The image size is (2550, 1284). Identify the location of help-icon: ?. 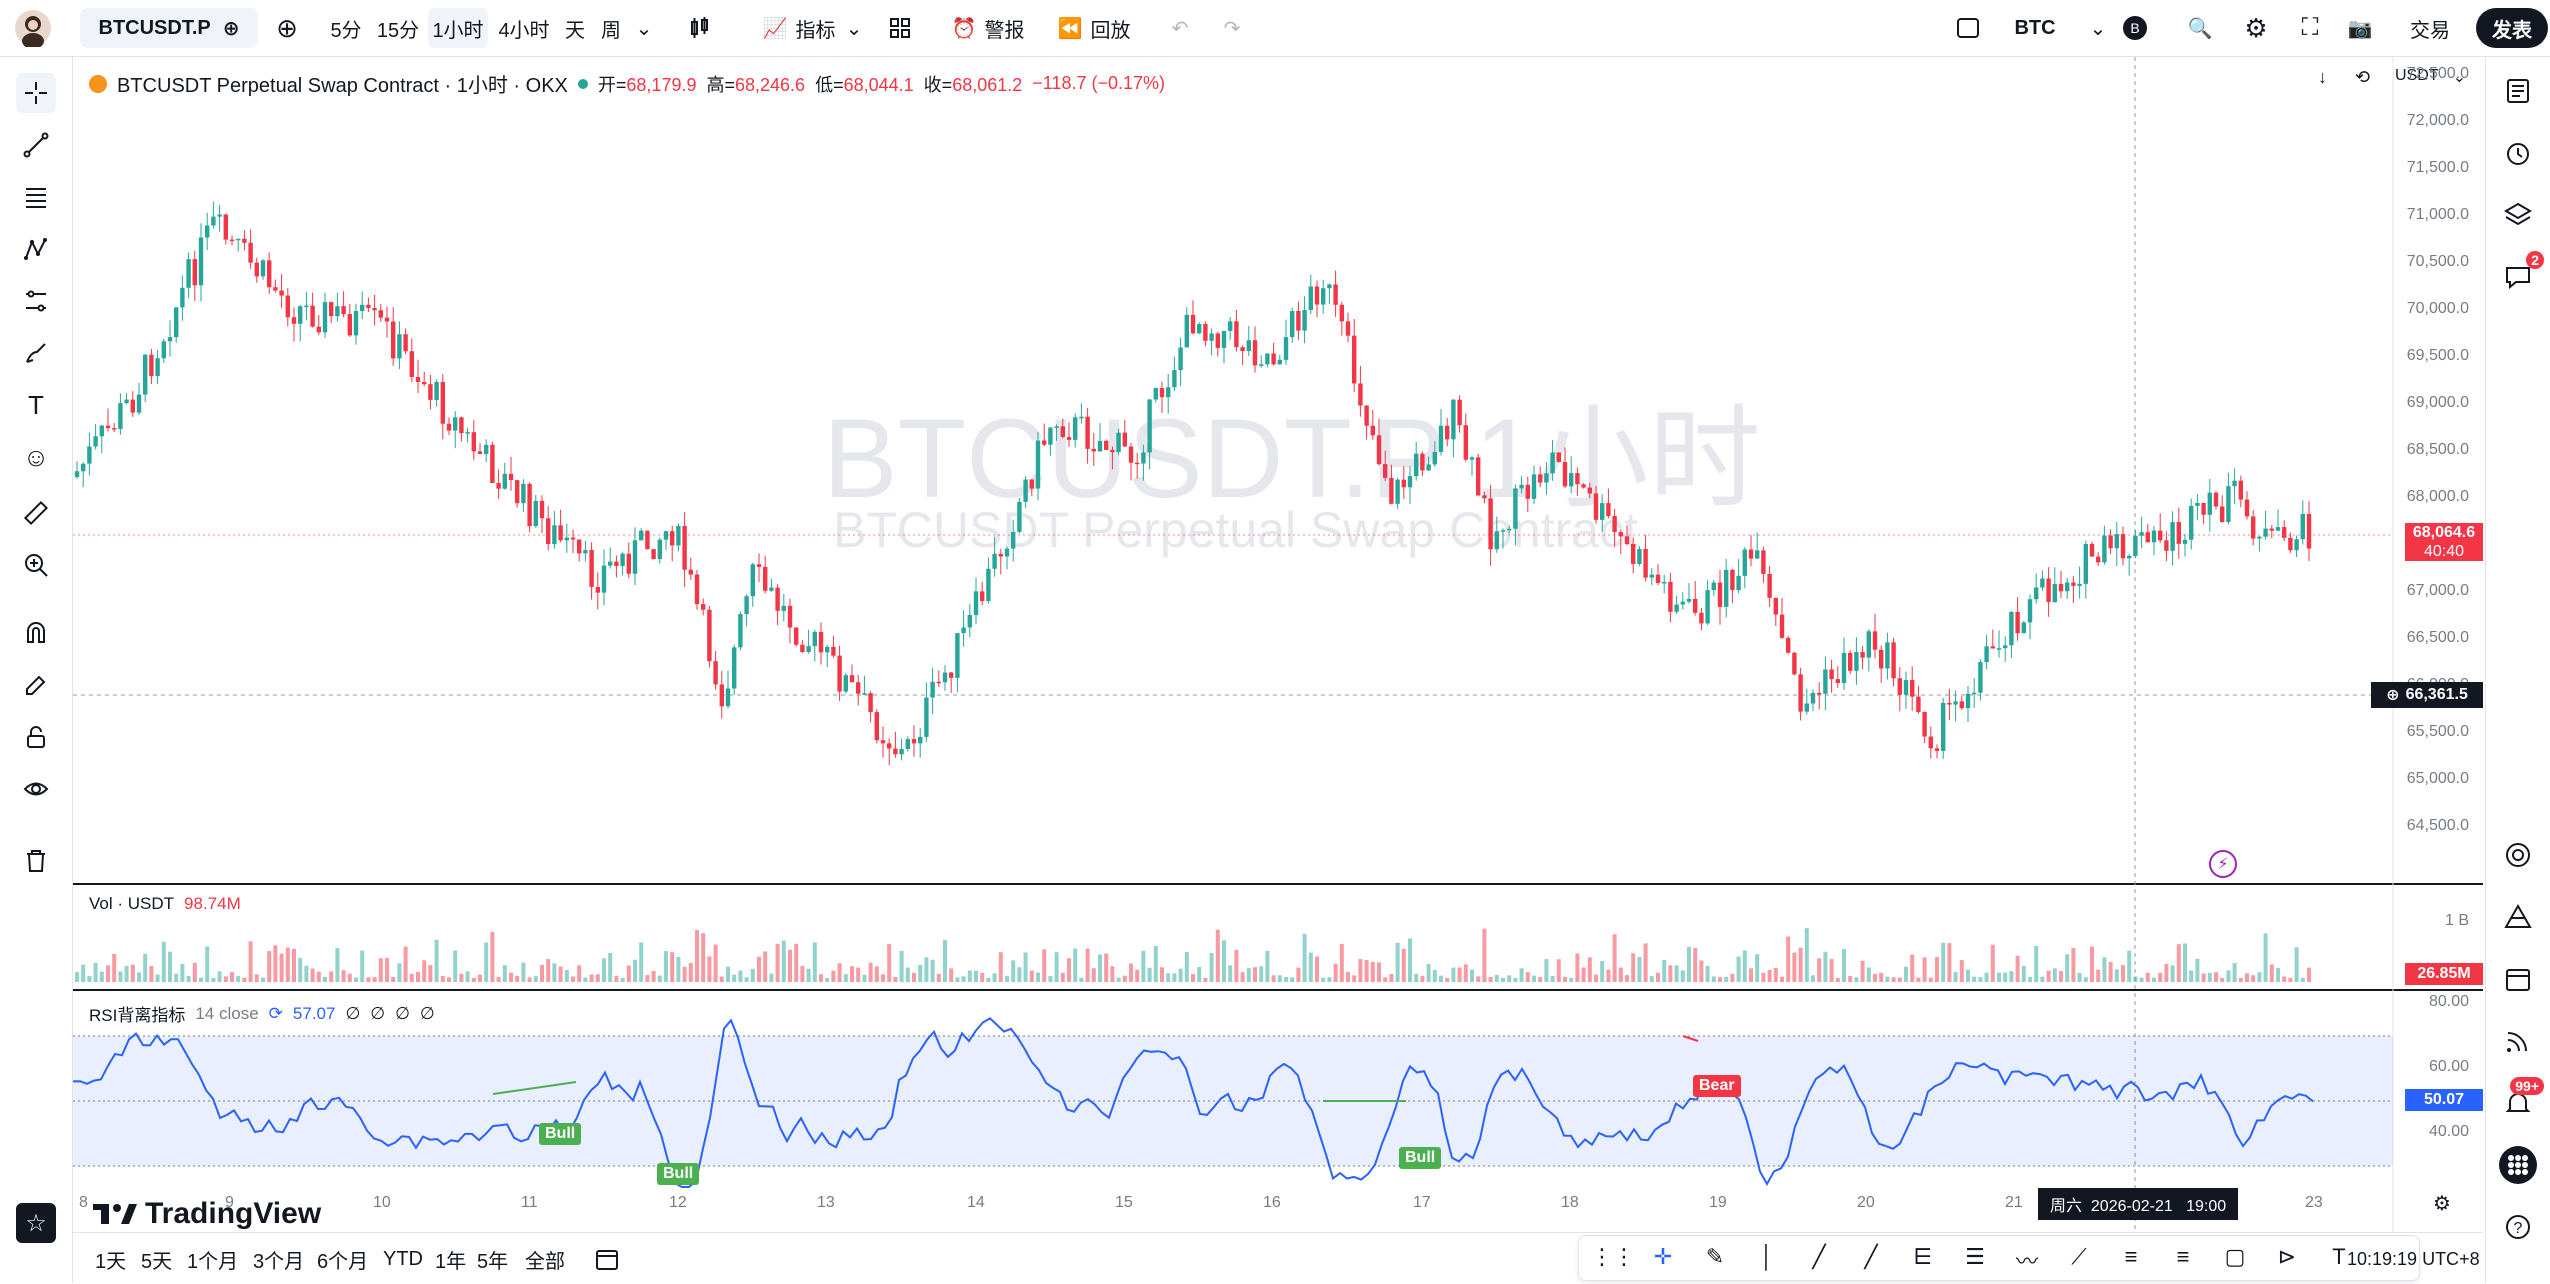
(2518, 1227).